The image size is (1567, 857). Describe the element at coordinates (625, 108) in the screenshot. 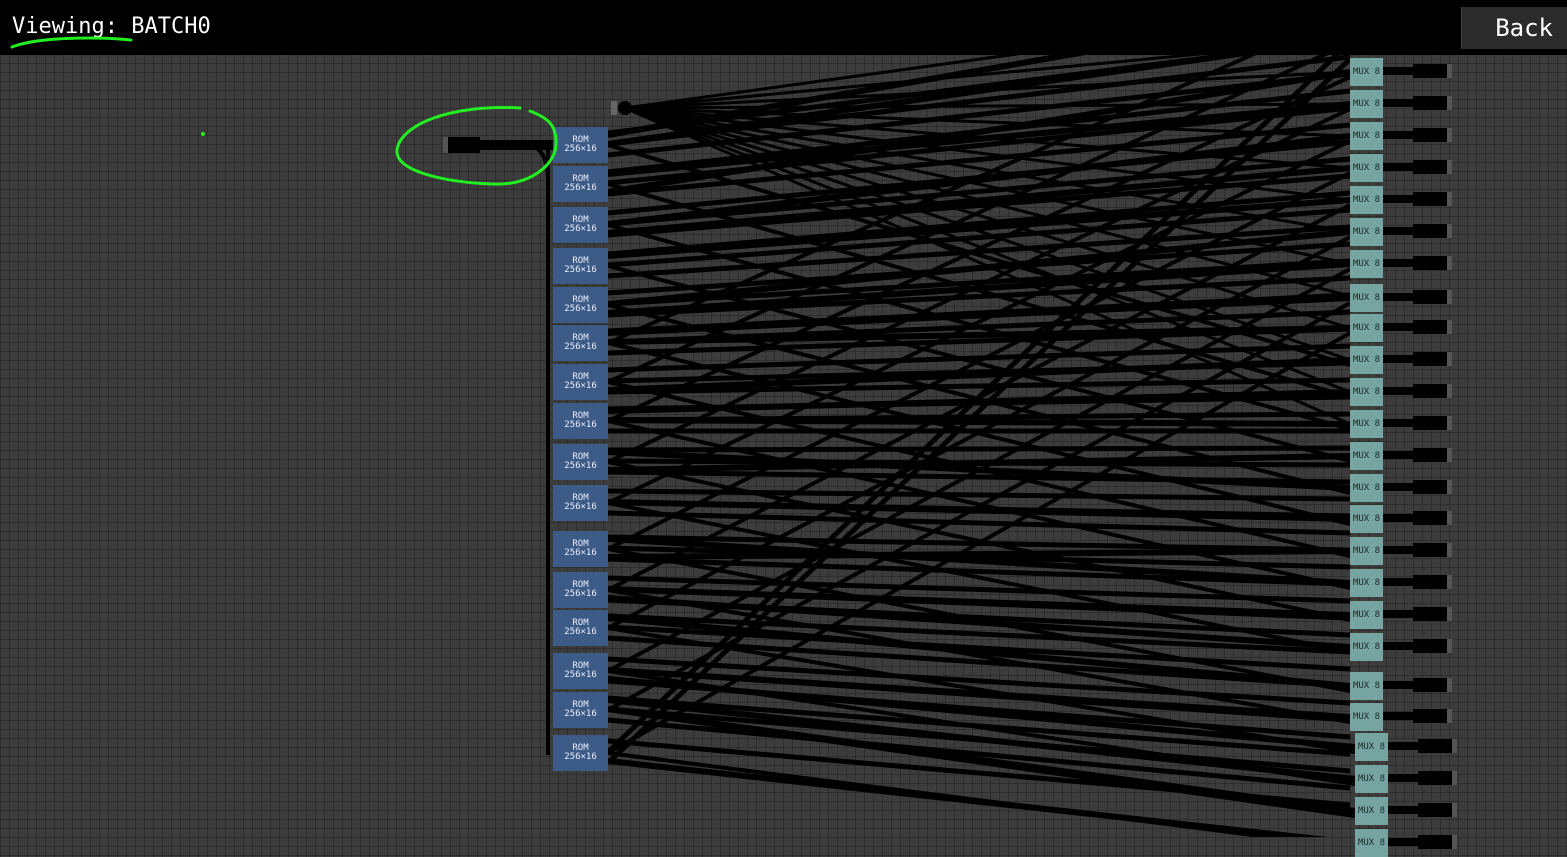

I see `select-node` at that location.